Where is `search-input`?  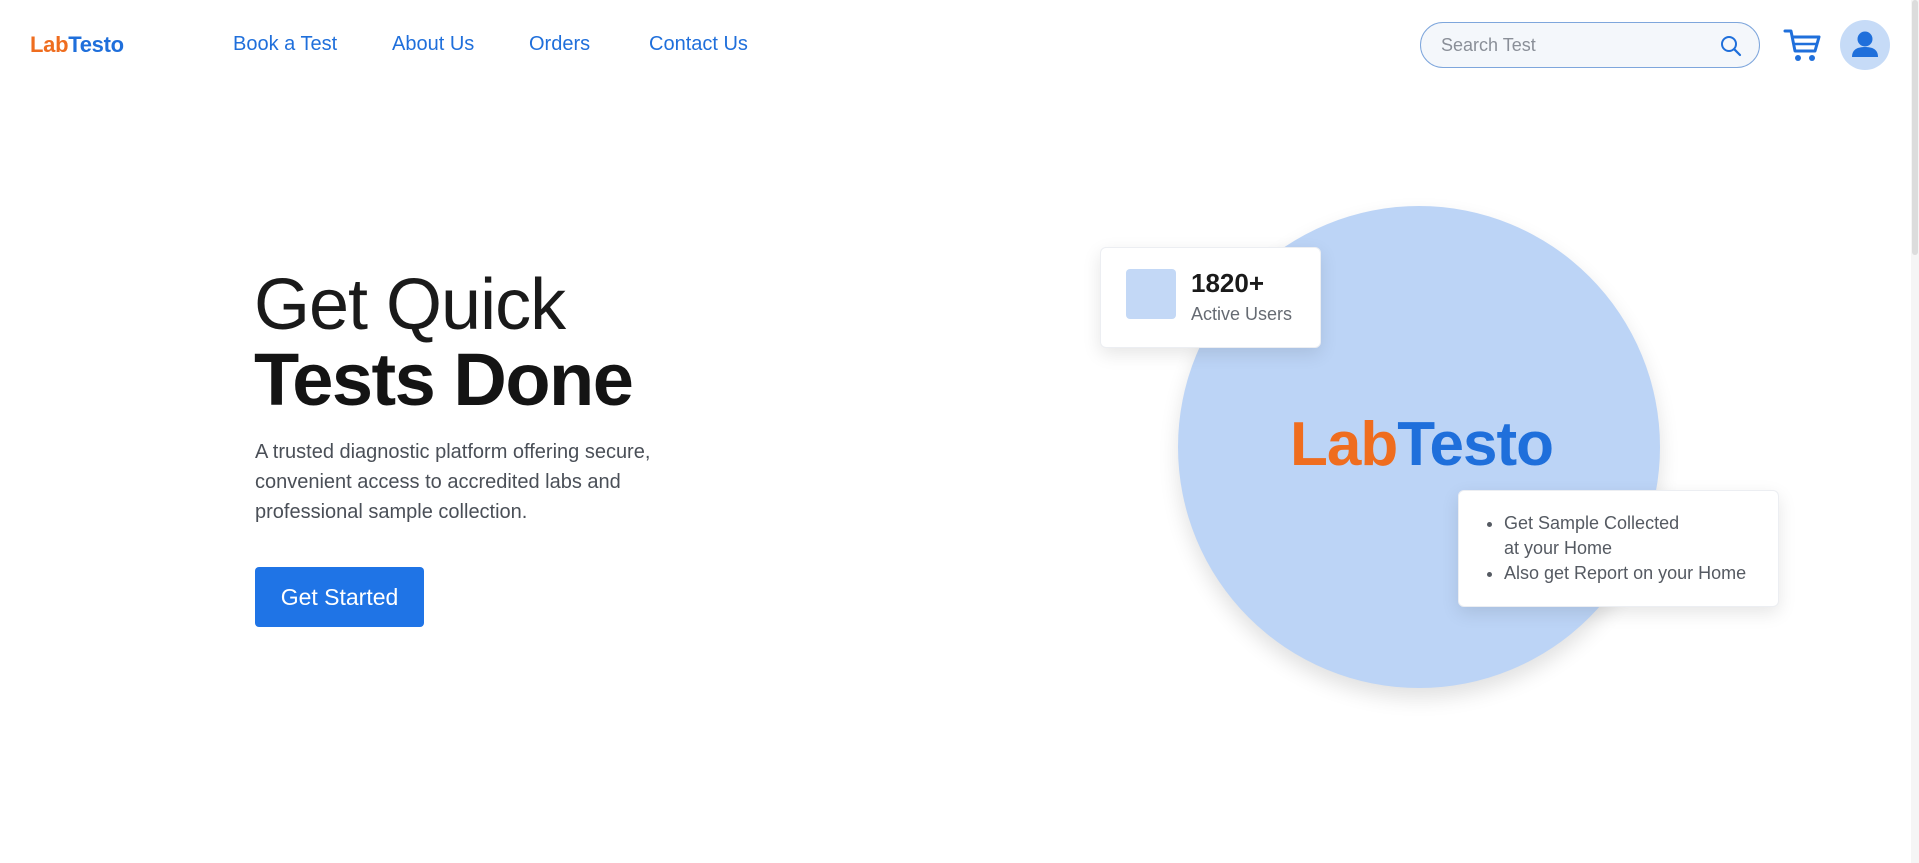 search-input is located at coordinates (1576, 45).